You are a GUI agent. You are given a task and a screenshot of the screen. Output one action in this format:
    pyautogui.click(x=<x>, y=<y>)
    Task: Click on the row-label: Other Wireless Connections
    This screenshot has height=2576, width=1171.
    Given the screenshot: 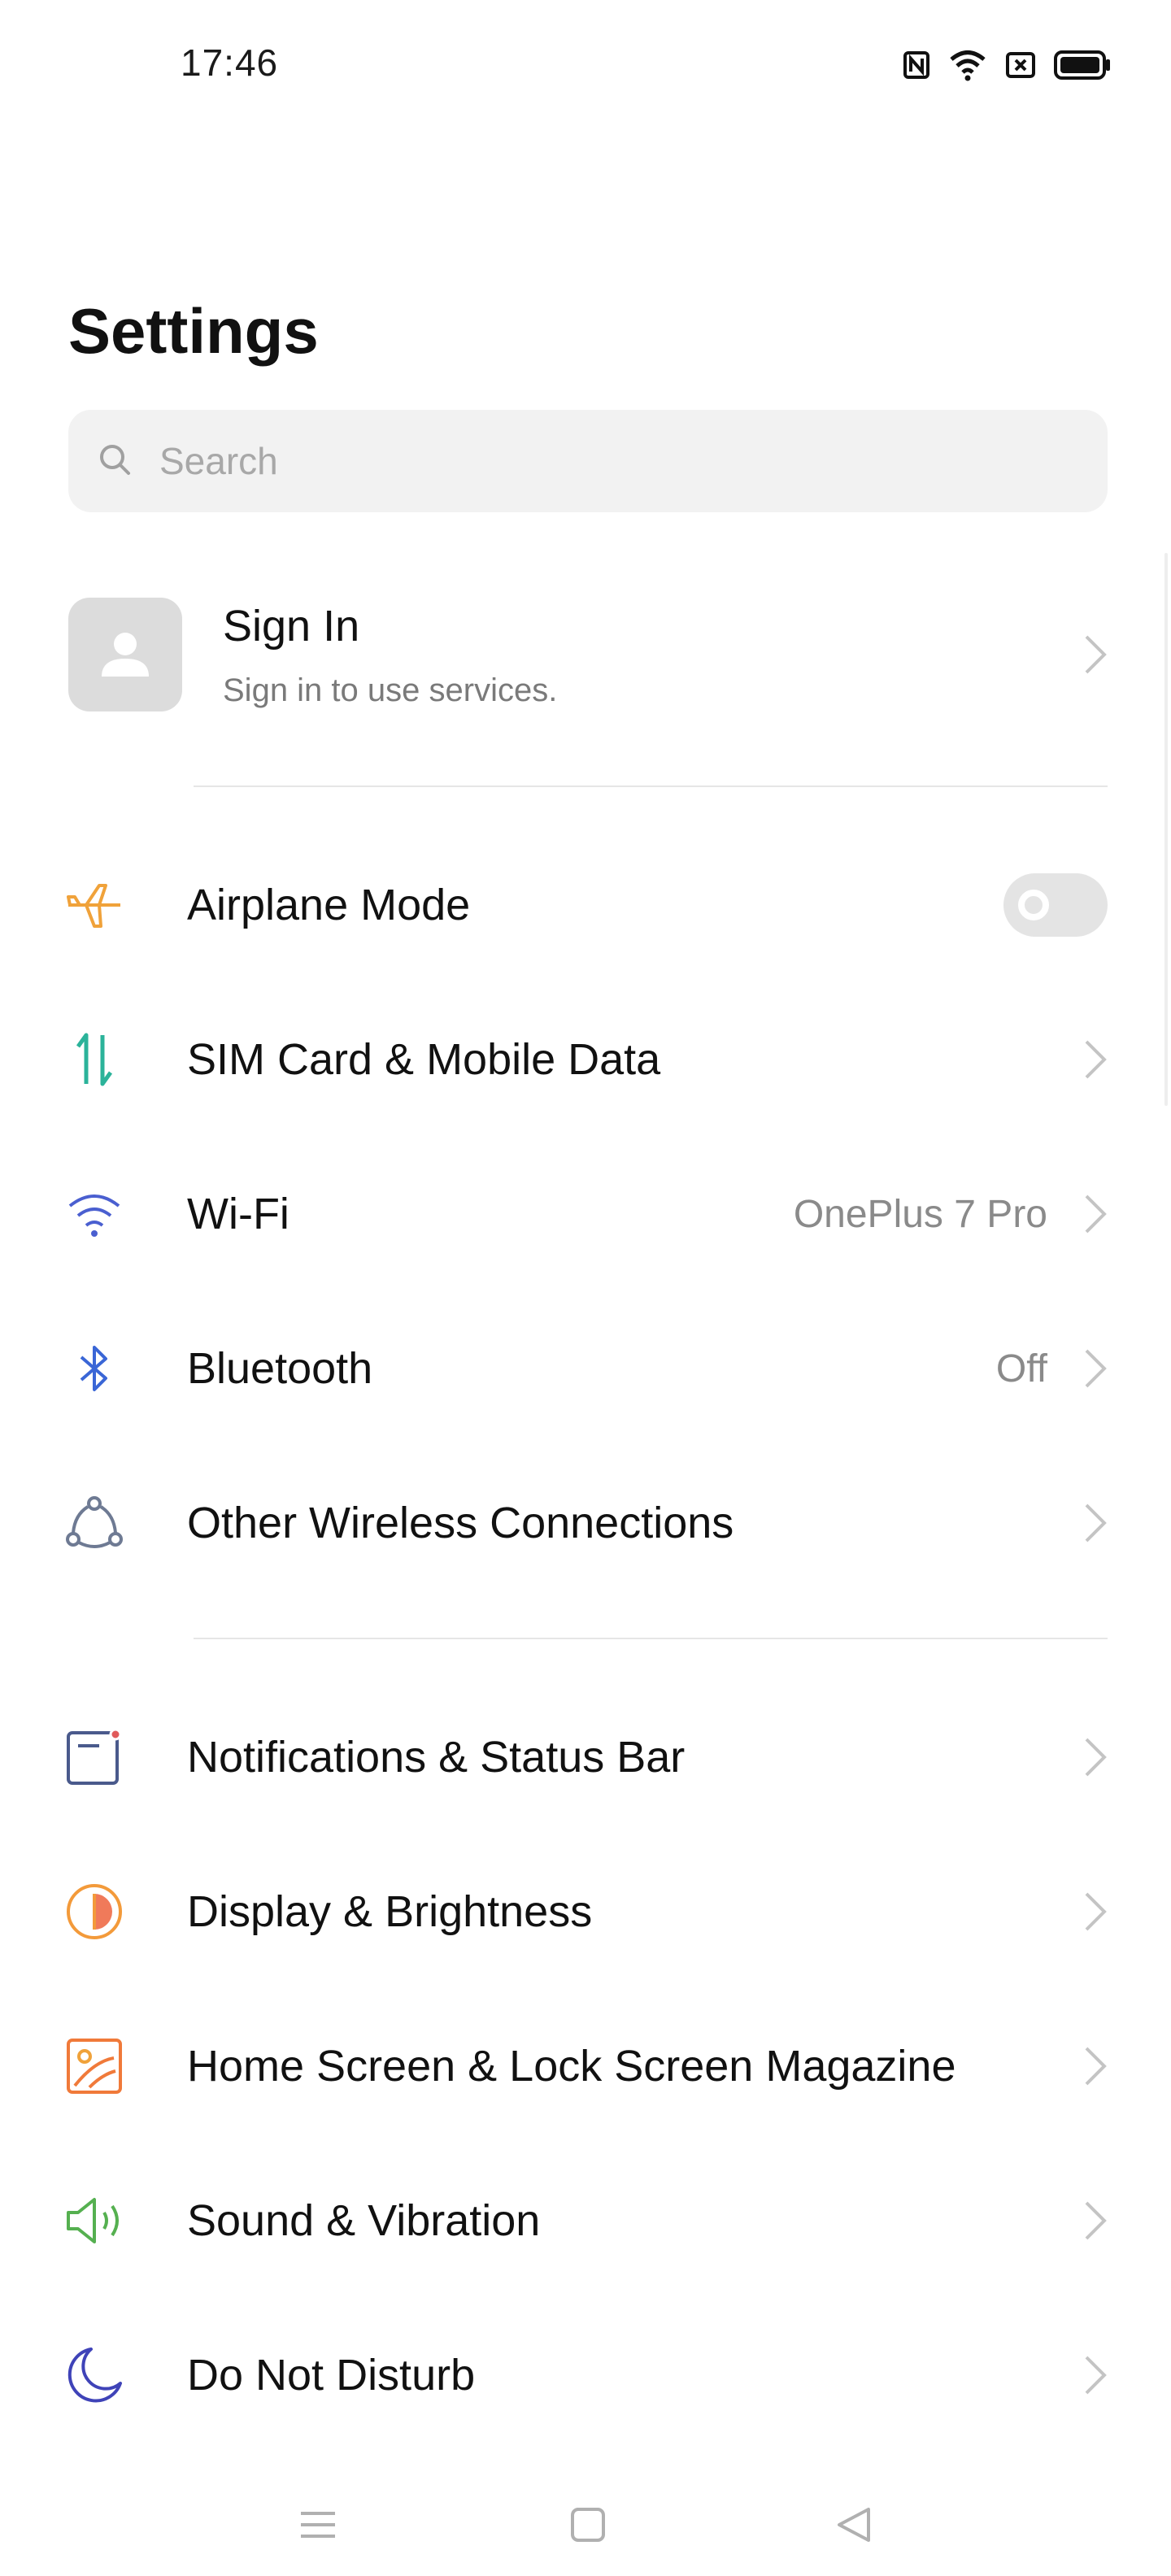 What is the action you would take?
    pyautogui.click(x=461, y=1523)
    